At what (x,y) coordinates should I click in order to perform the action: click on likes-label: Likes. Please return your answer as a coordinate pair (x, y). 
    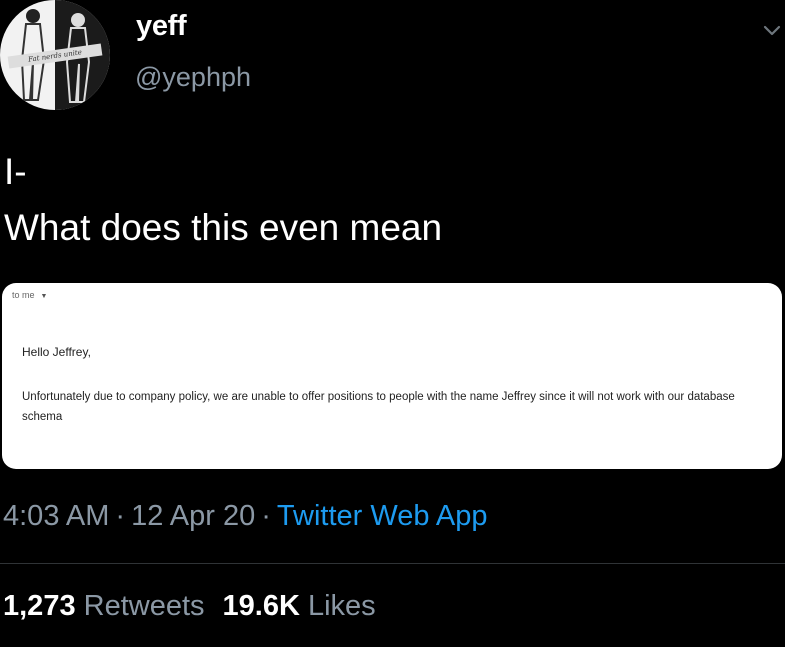
    Looking at the image, I should click on (341, 606).